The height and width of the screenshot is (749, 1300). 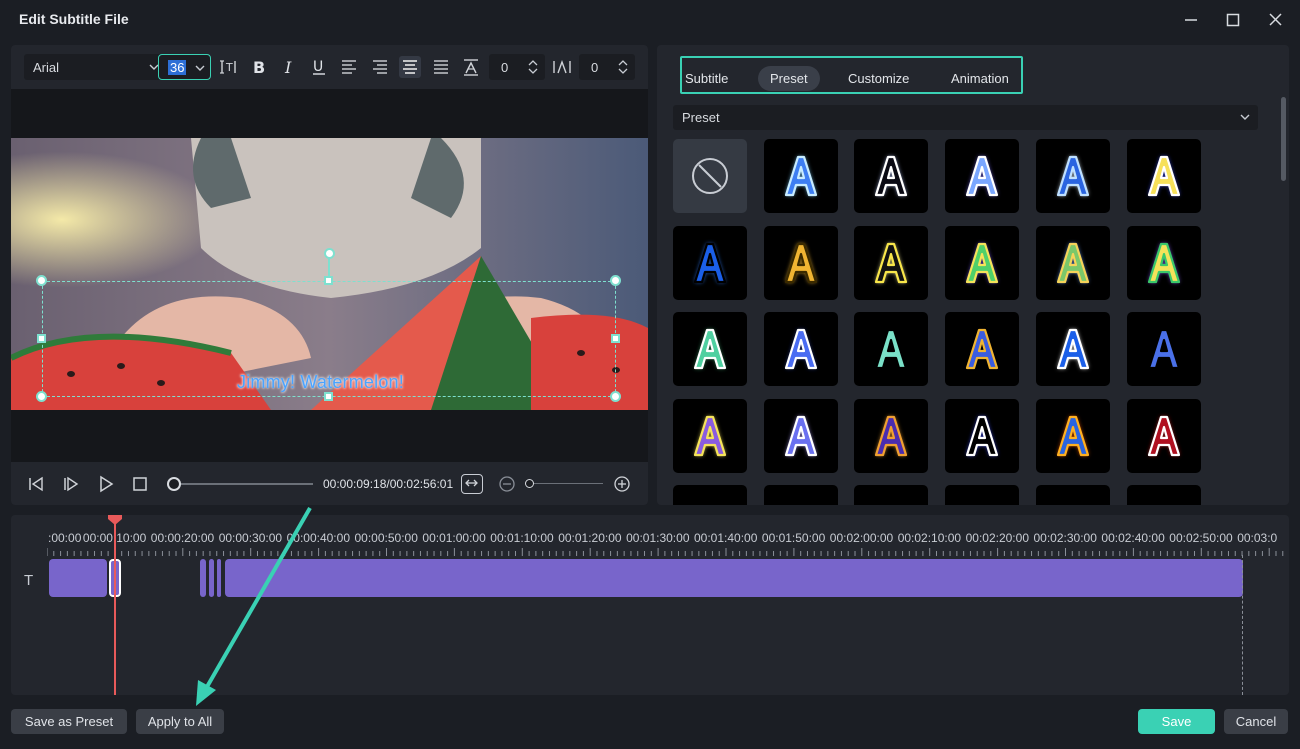 What do you see at coordinates (41, 280) in the screenshot?
I see `resize-handle-top-left` at bounding box center [41, 280].